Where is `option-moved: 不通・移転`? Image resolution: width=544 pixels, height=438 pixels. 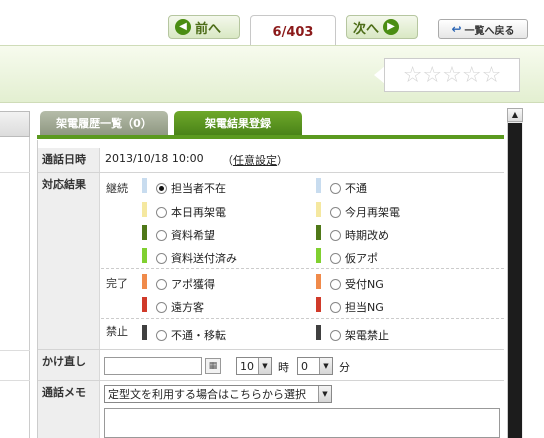
option-moved: 不通・移転 is located at coordinates (191, 335).